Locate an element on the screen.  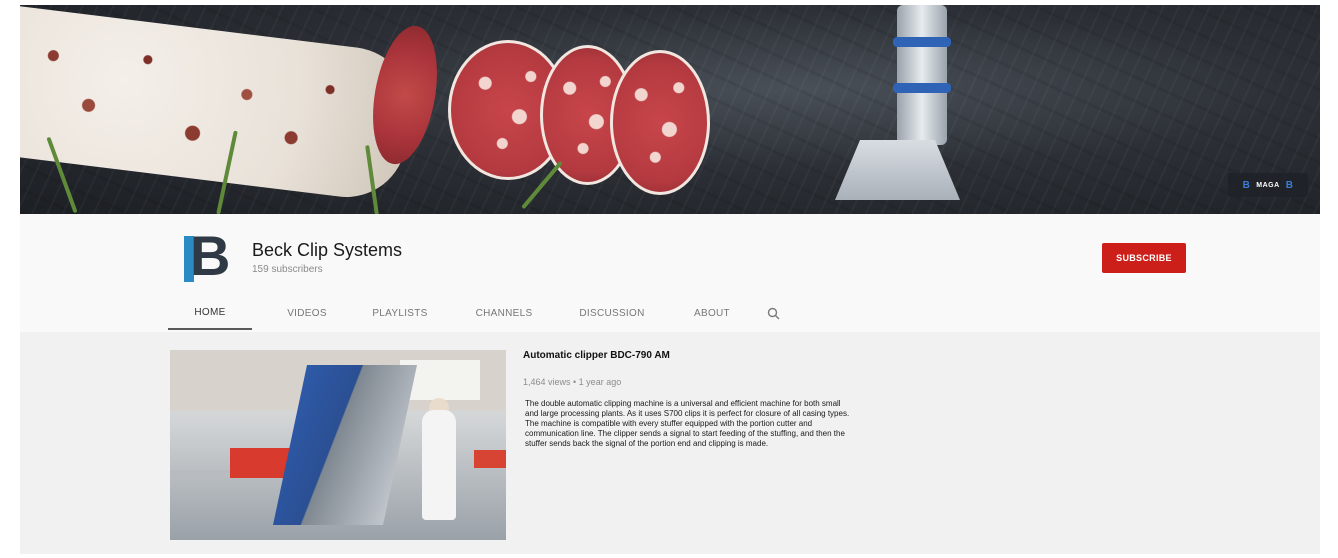
subscriber-count: 159 subscribers is located at coordinates (287, 269).